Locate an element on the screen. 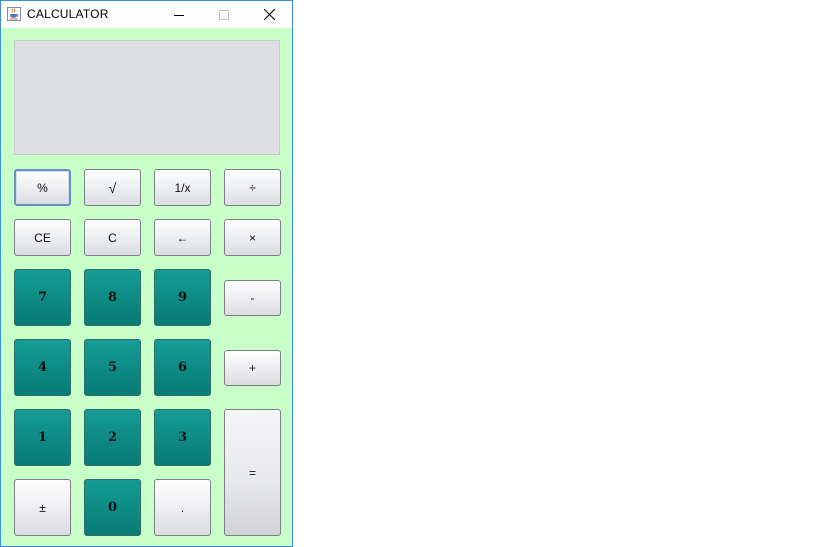 The width and height of the screenshot is (819, 547). digit-0-button: 0 is located at coordinates (112, 507).